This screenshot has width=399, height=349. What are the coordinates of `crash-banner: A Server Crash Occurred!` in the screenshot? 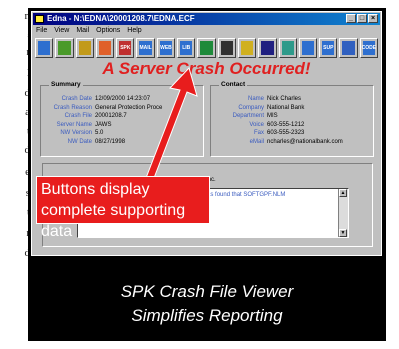 It's located at (206, 68).